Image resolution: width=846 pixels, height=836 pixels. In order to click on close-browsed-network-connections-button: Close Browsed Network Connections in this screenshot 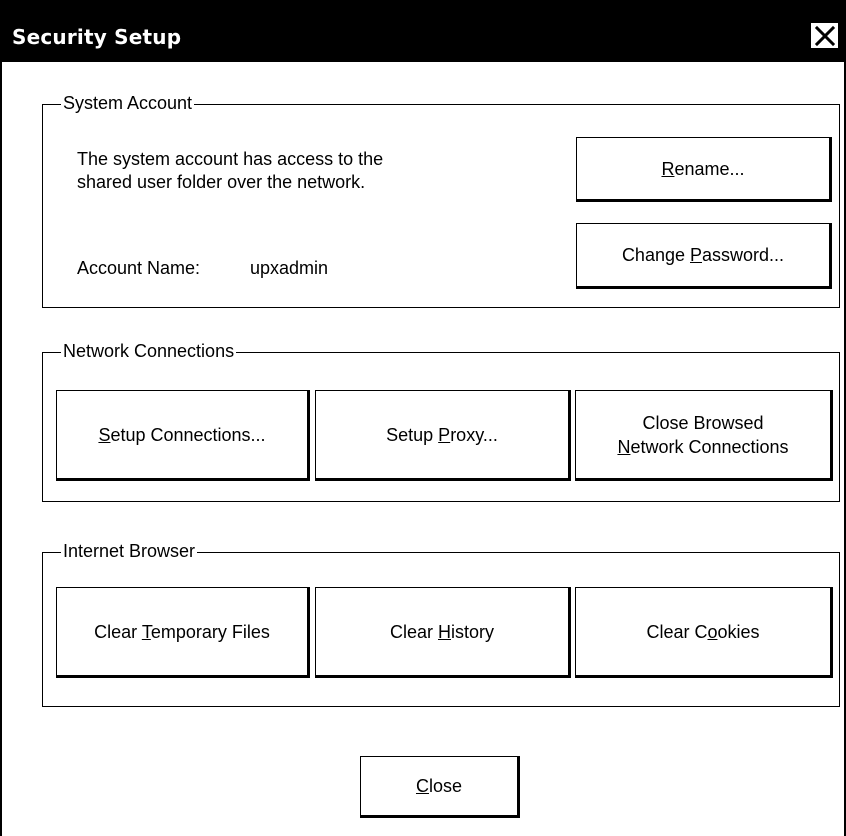, I will do `click(704, 435)`.